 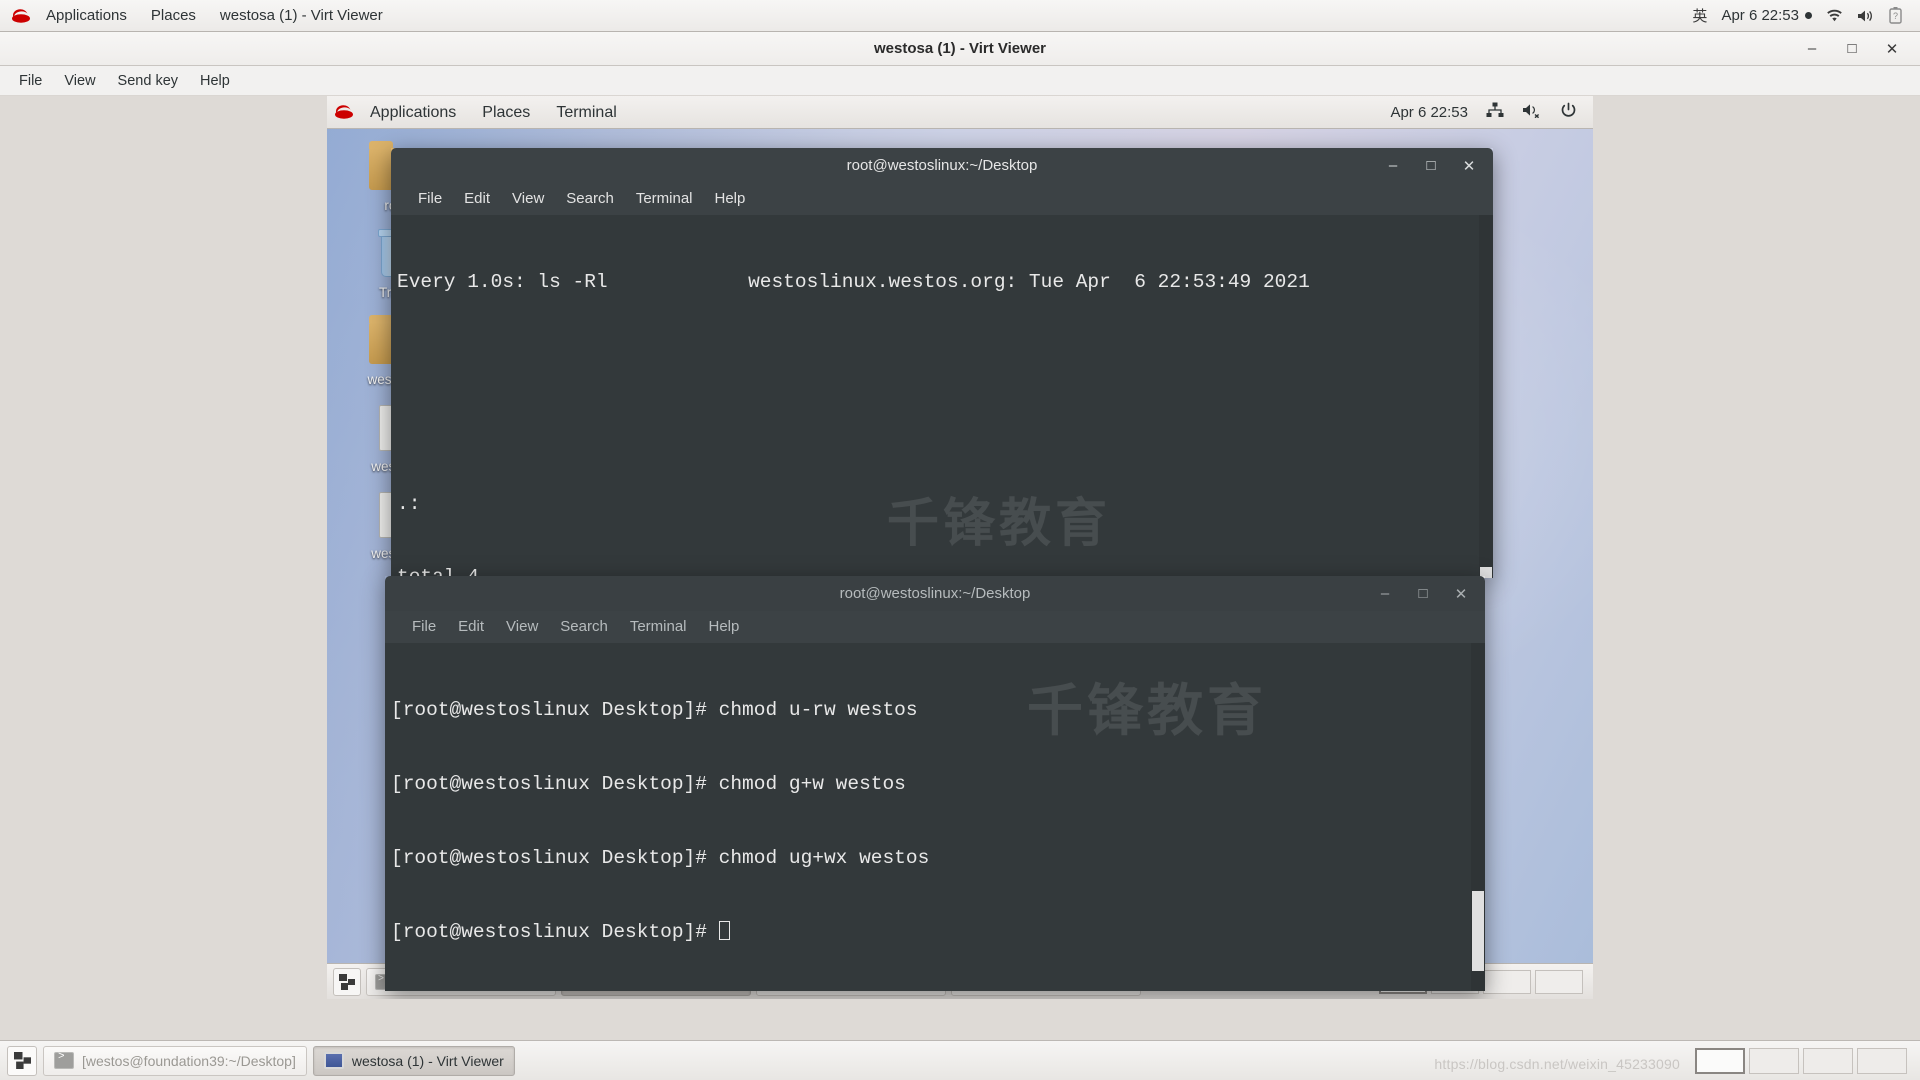 I want to click on host-taskbar-item-terminal: [westos@foundation39:~/Desktop], so click(x=175, y=1060).